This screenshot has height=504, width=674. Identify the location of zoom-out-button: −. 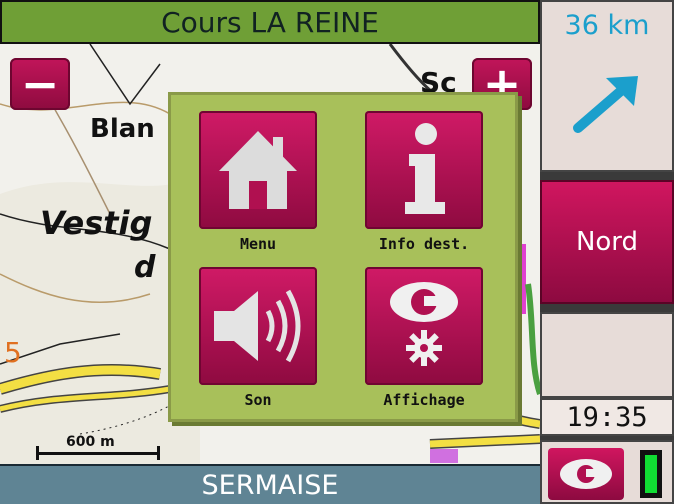
(40, 84).